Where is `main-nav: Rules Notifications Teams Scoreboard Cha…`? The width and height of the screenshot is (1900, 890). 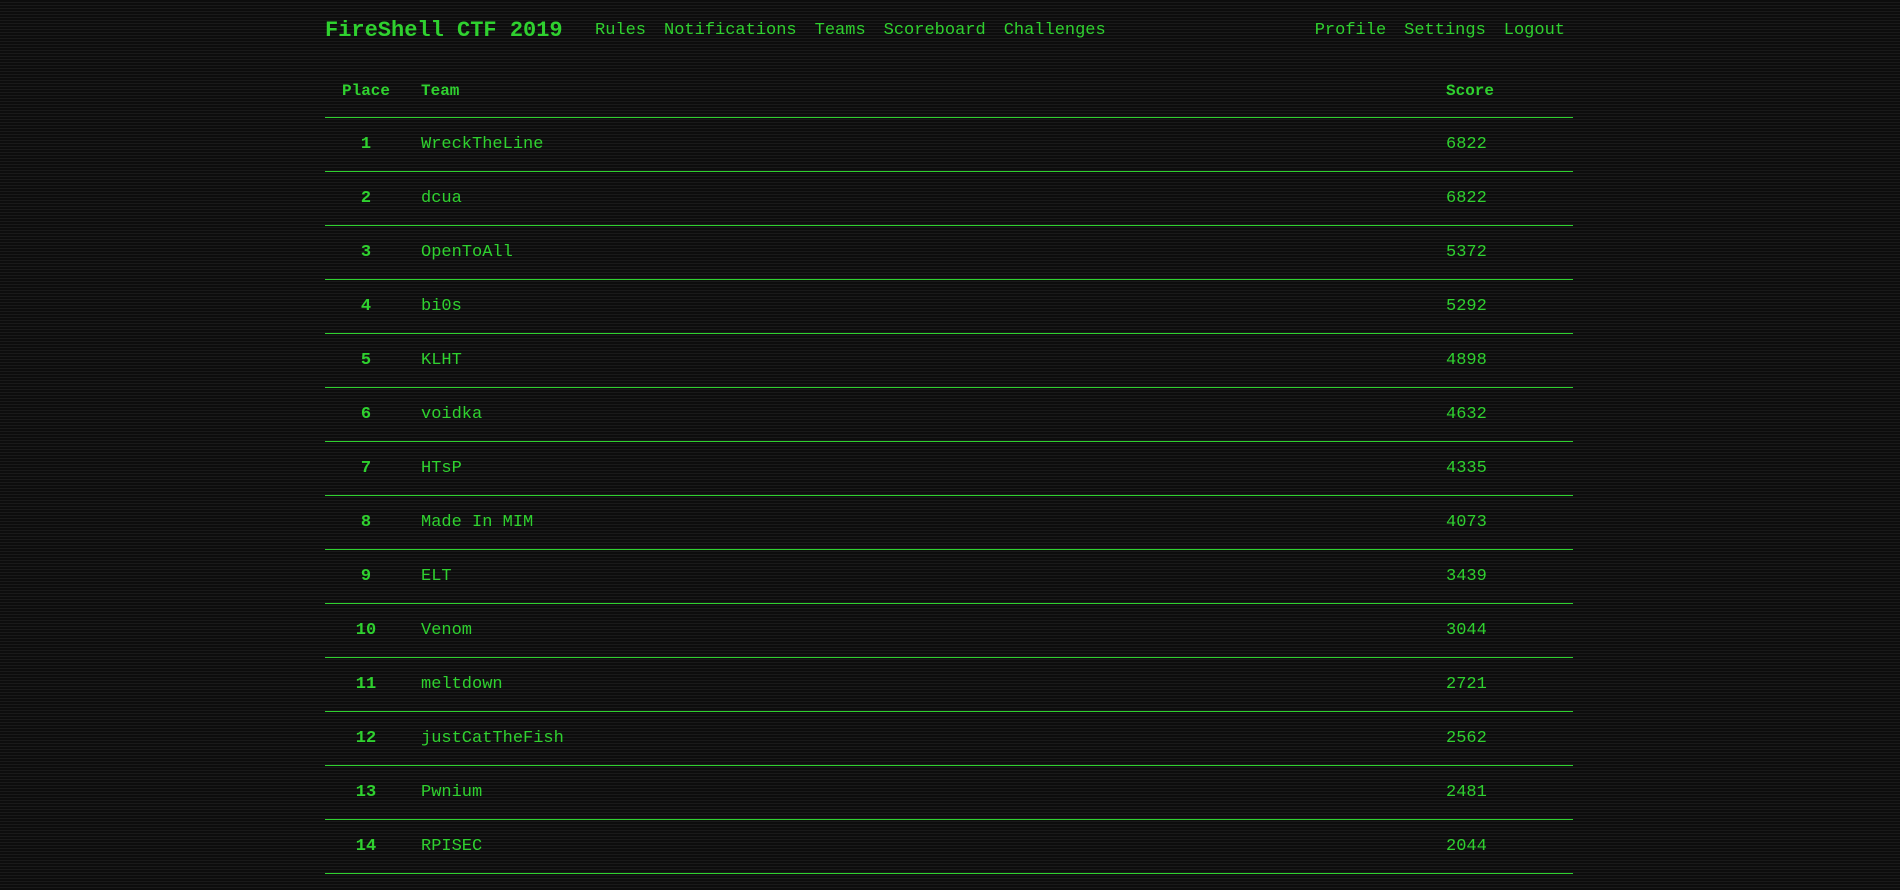 main-nav: Rules Notifications Teams Scoreboard Cha… is located at coordinates (859, 30).